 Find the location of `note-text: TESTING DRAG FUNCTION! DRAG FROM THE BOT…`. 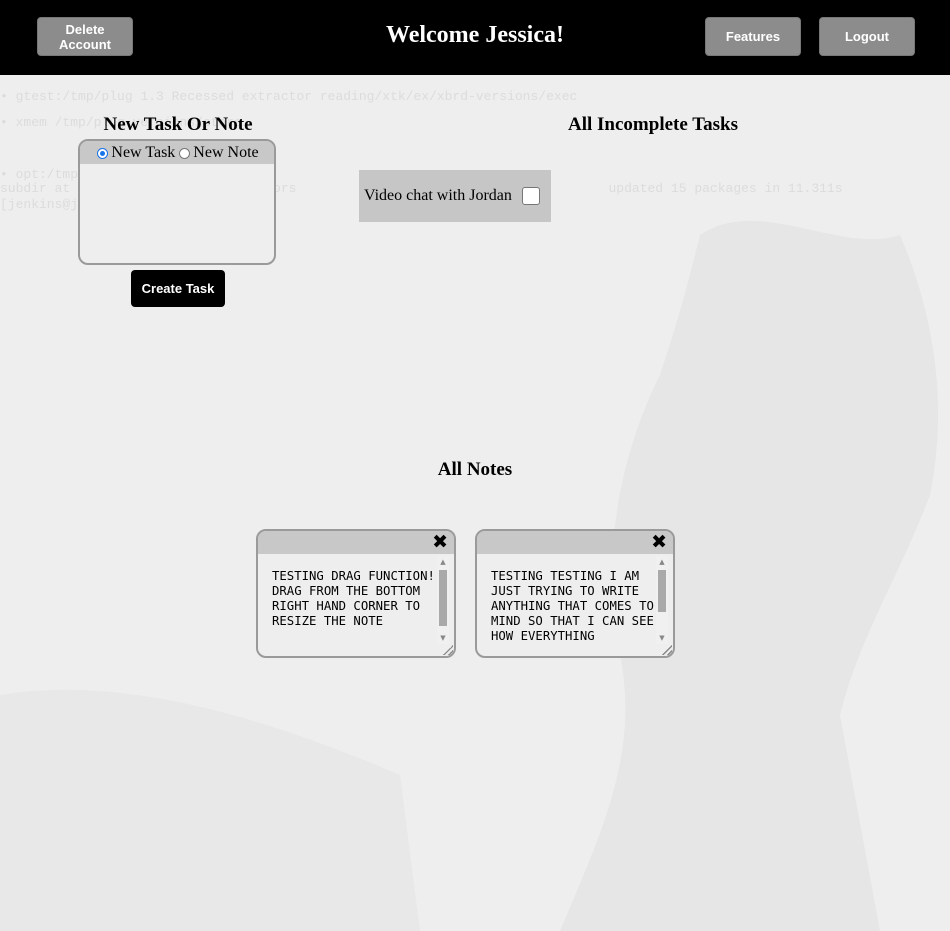

note-text: TESTING DRAG FUNCTION! DRAG FROM THE BOT… is located at coordinates (357, 599).